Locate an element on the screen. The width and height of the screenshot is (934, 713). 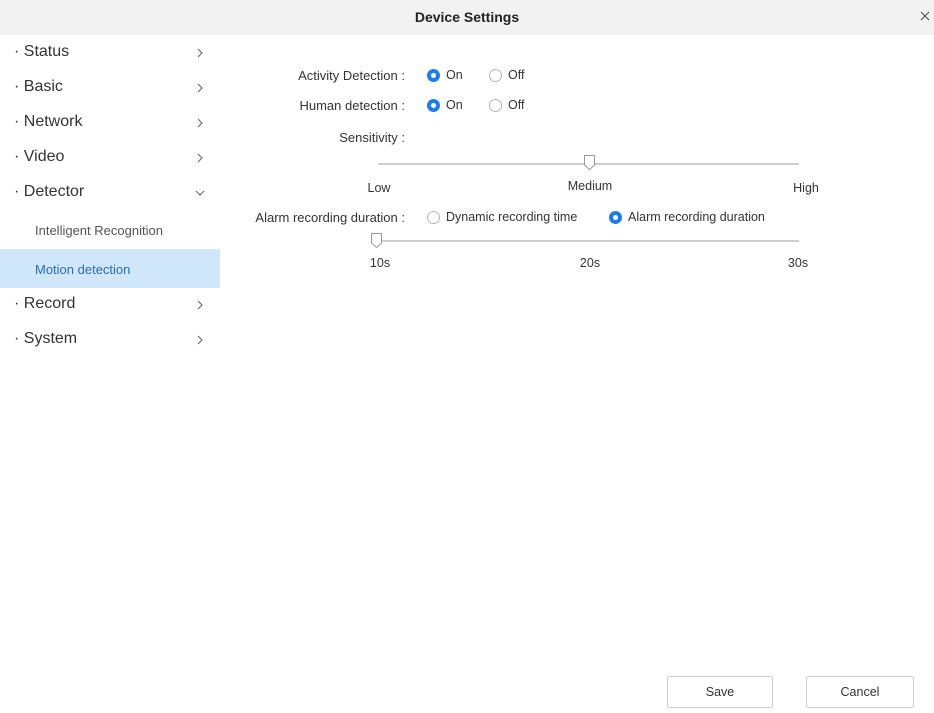
save-button: Save is located at coordinates (720, 692).